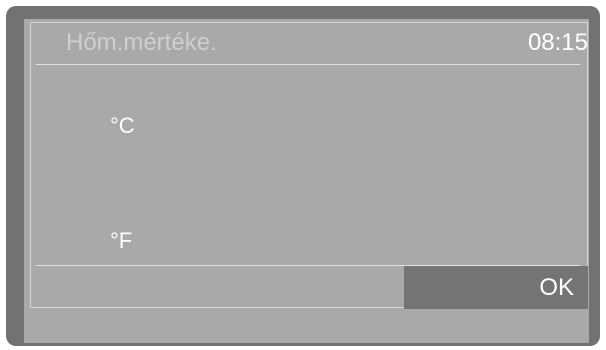  What do you see at coordinates (556, 287) in the screenshot?
I see `ok-button-label: OK` at bounding box center [556, 287].